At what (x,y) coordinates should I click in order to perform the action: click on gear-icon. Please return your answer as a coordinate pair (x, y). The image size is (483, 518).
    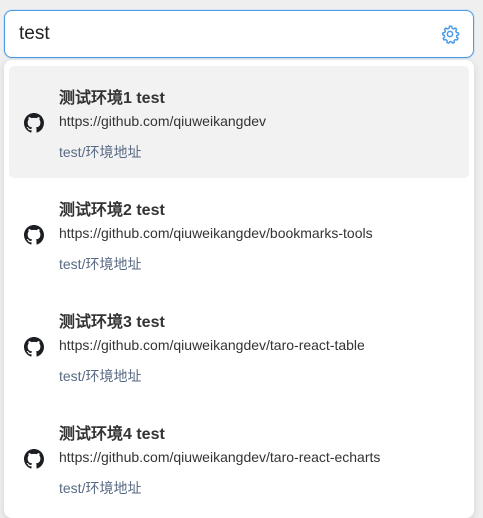
    Looking at the image, I should click on (450, 34).